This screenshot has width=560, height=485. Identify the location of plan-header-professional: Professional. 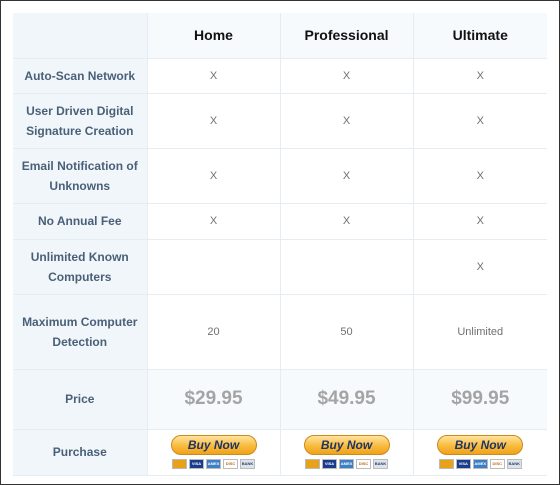
(347, 36).